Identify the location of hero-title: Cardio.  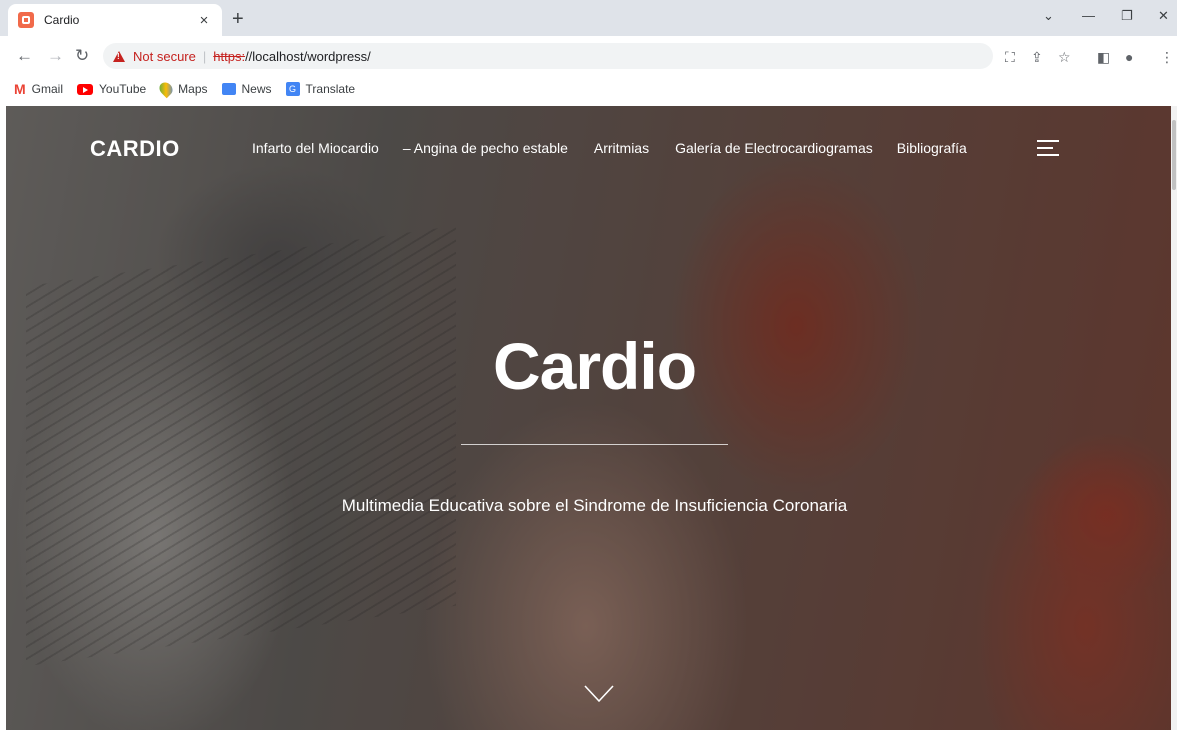
(594, 366).